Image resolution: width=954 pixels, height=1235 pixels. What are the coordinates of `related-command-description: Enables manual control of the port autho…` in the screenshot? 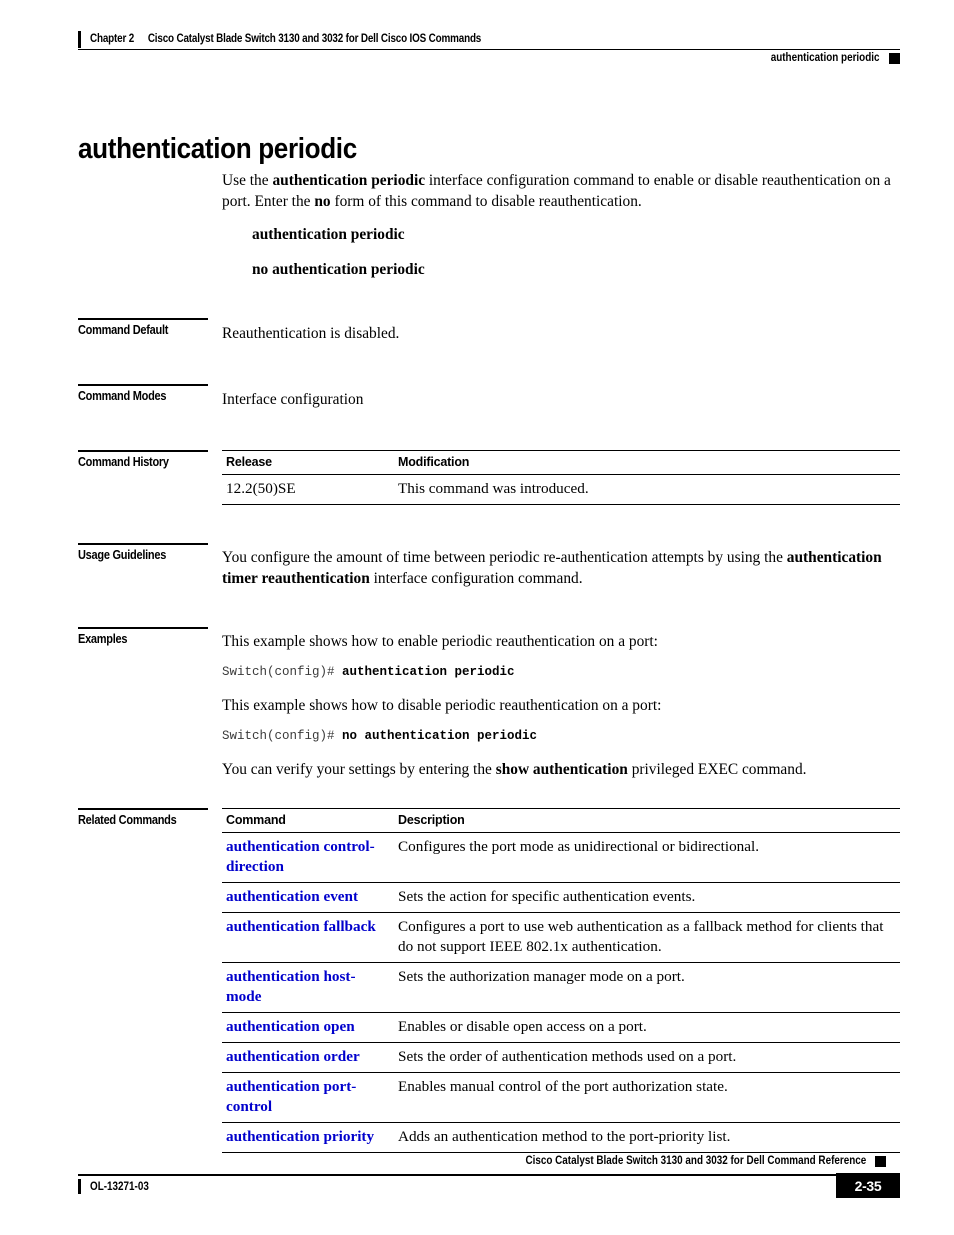 It's located at (647, 1097).